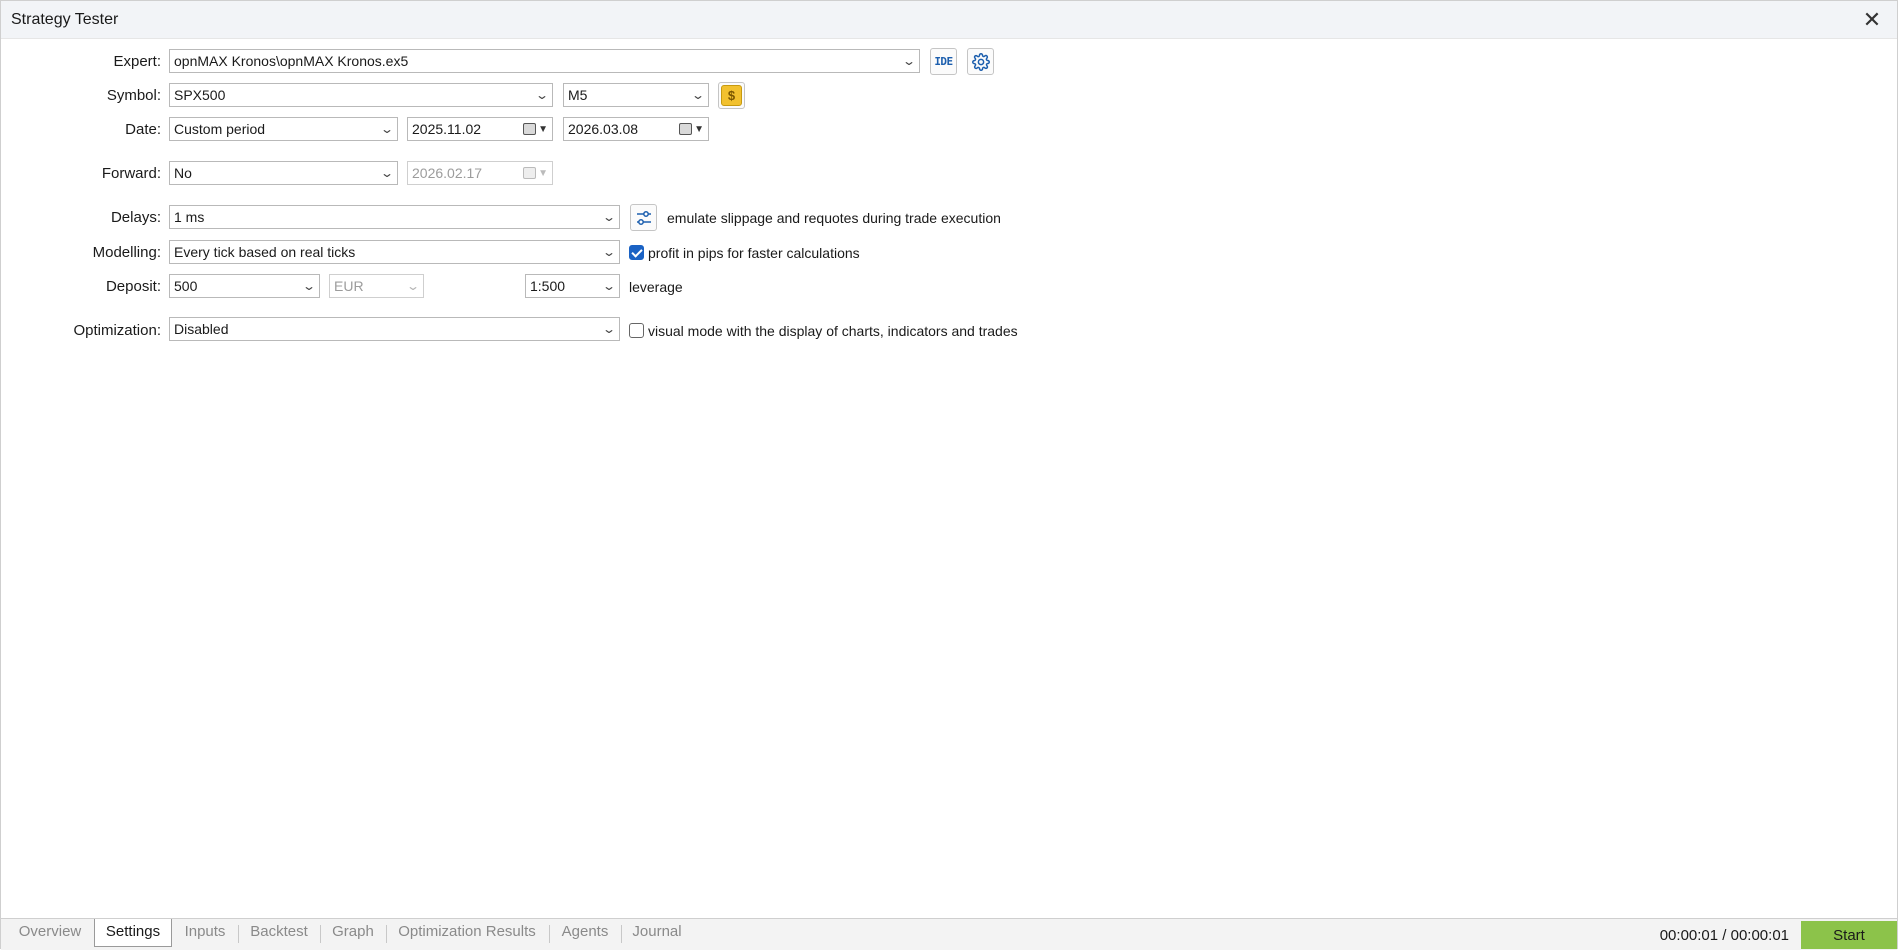  I want to click on ide-label: IDE, so click(943, 61).